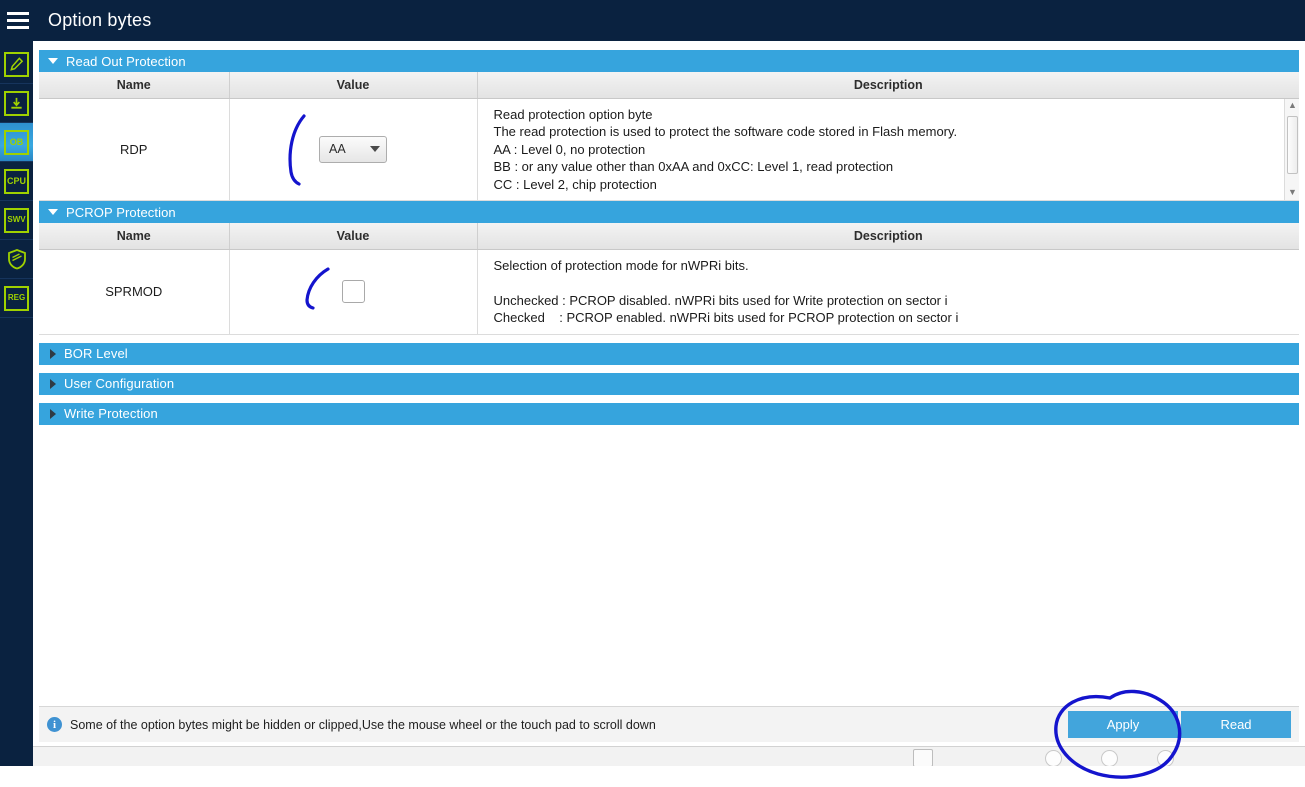 This screenshot has height=787, width=1305. Describe the element at coordinates (111, 413) in the screenshot. I see `group-title: Write Protection` at that location.